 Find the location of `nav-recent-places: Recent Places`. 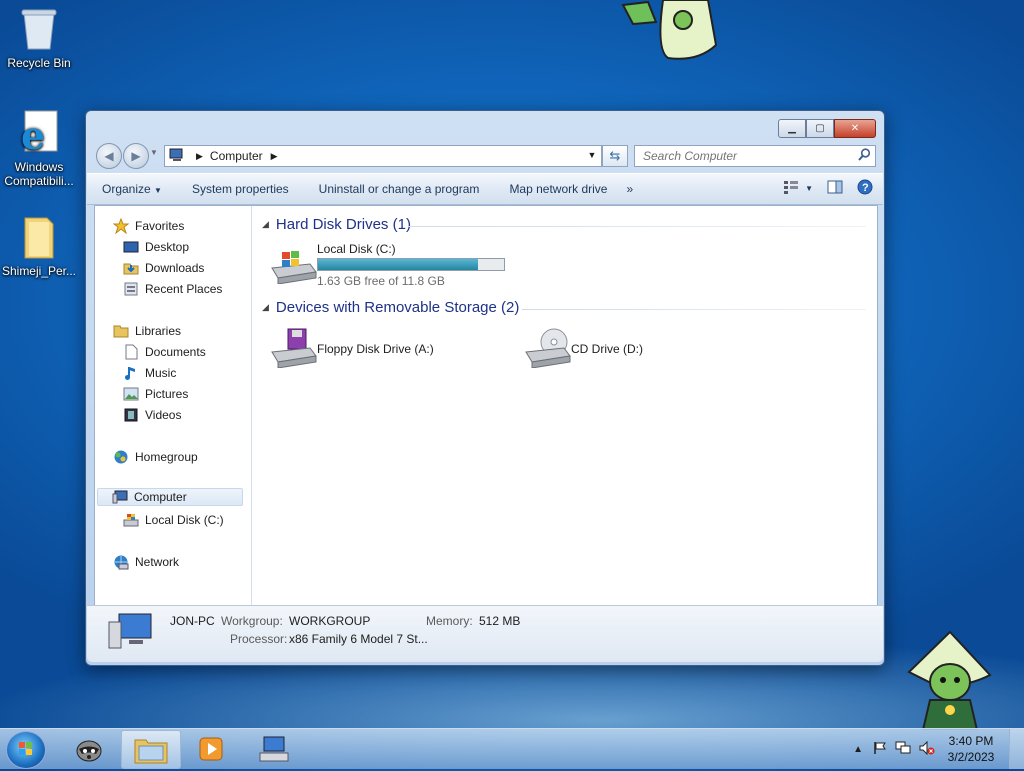

nav-recent-places: Recent Places is located at coordinates (172, 289).